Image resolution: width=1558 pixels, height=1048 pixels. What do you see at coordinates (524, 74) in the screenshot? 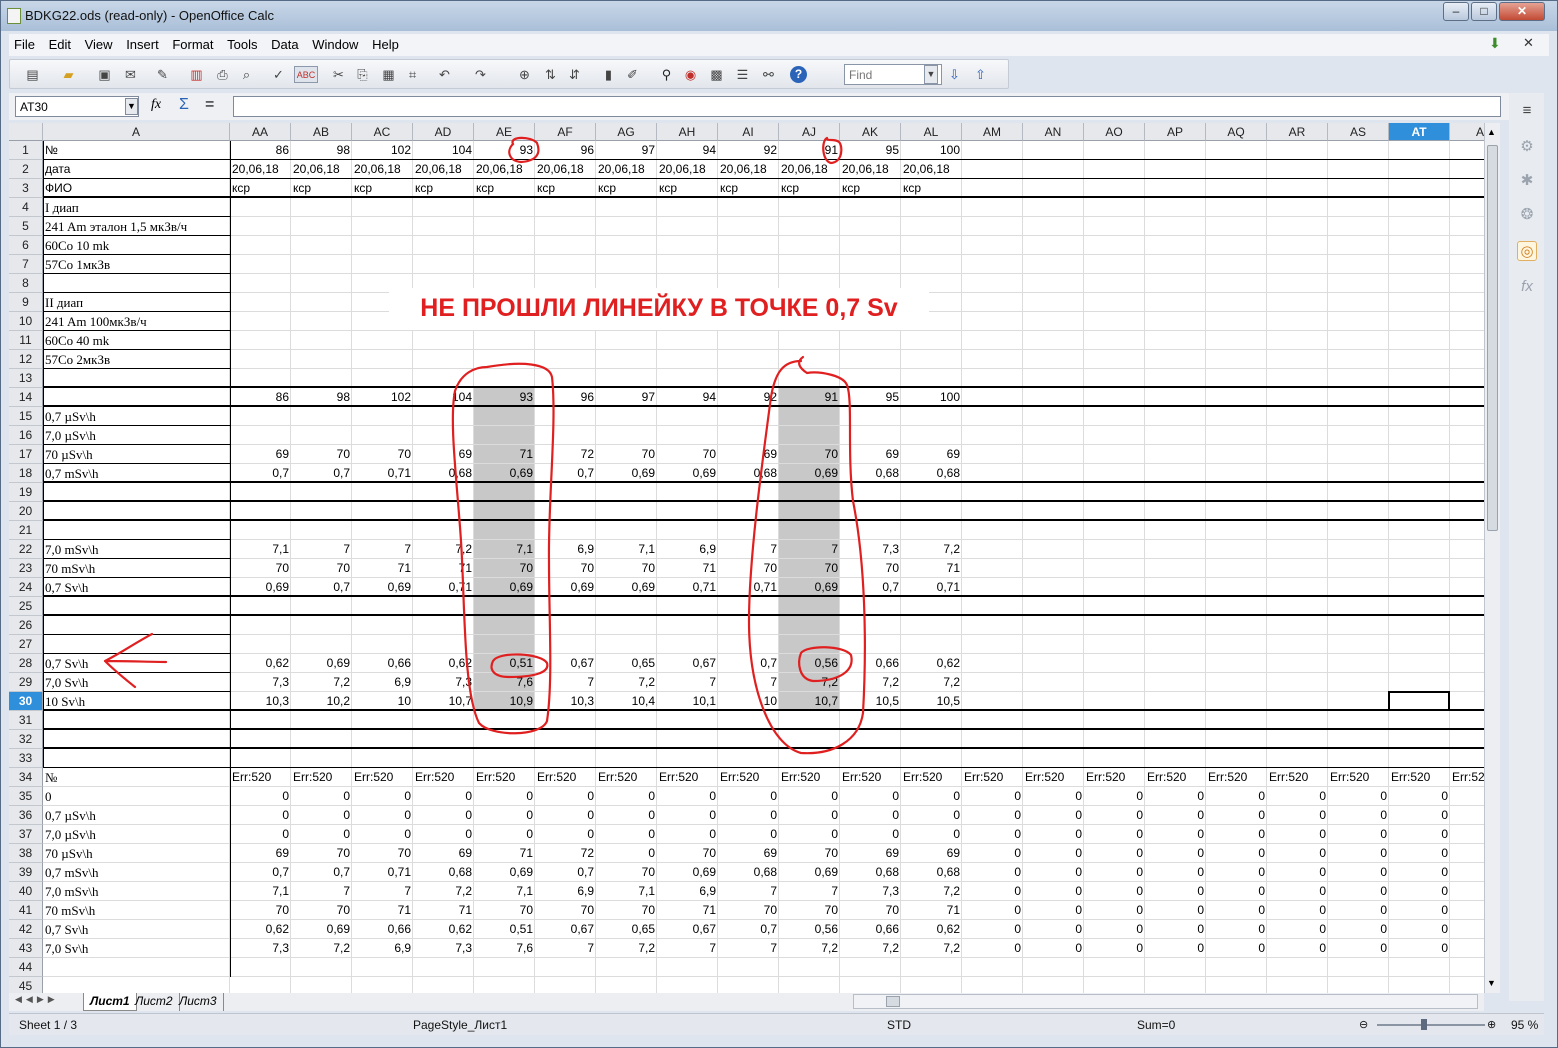
I see `hyperlink-icon: ⊕` at bounding box center [524, 74].